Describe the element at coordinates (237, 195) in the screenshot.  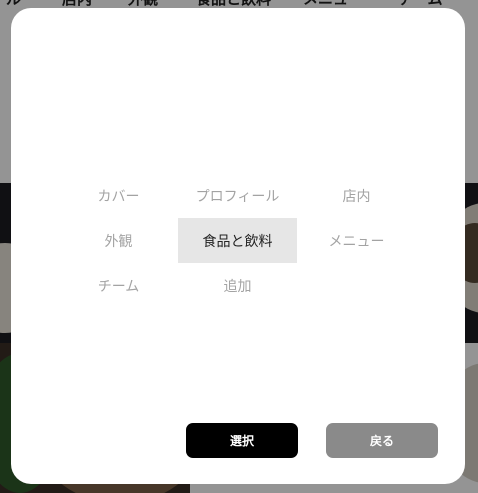
I see `category-option-profile: プロフィール` at that location.